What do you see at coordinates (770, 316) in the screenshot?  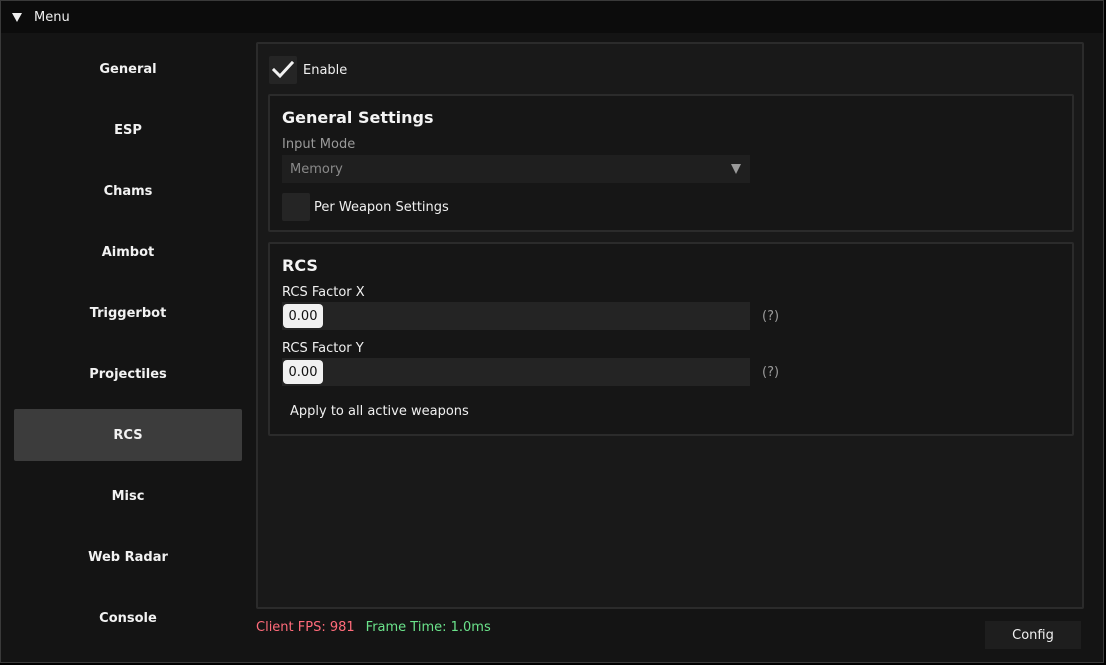 I see `rcs-factor-x-help-icon: (?)` at bounding box center [770, 316].